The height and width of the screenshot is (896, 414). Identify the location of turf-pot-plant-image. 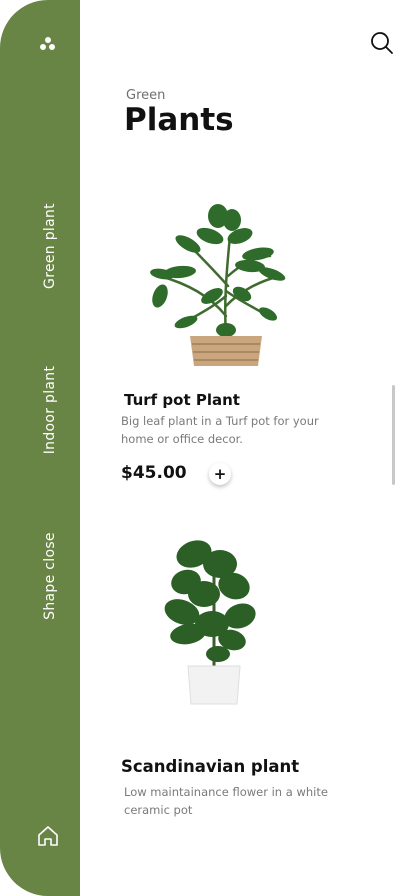
(217, 282).